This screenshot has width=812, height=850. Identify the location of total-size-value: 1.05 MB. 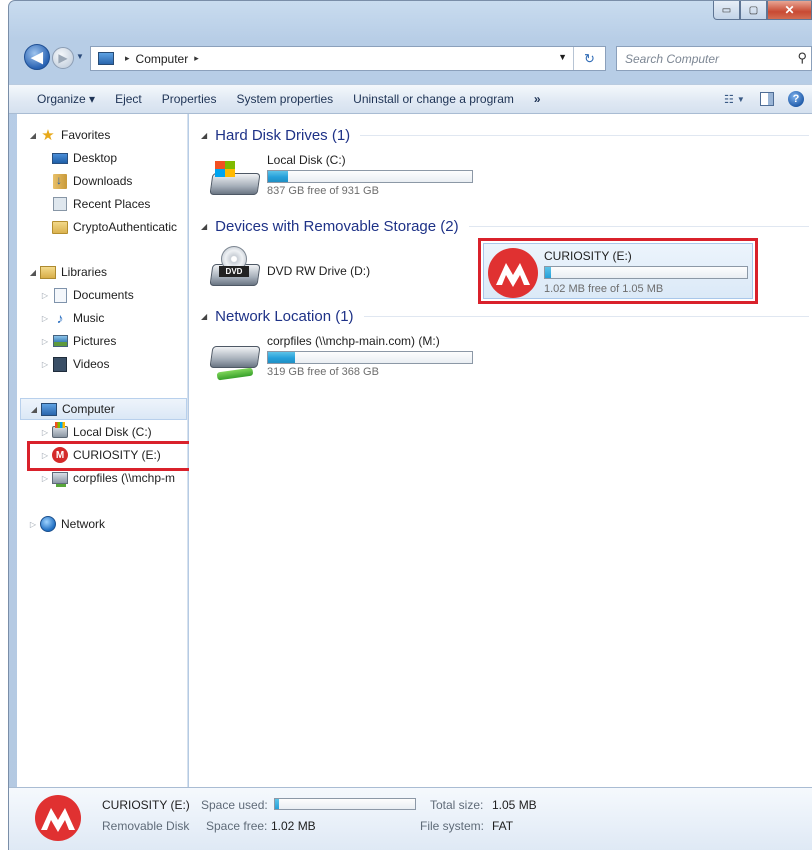
(514, 805).